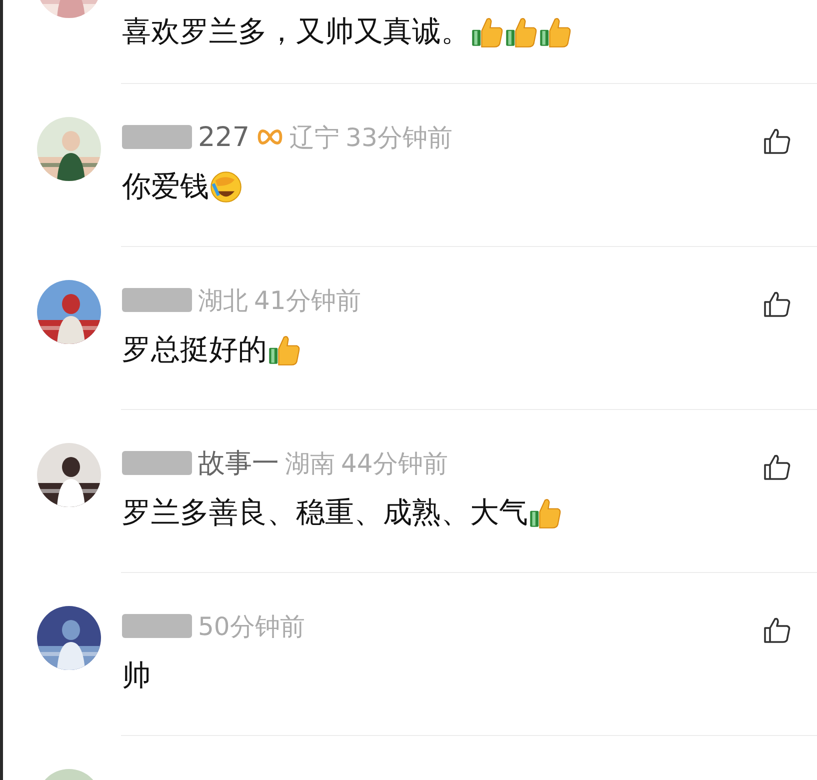 The width and height of the screenshot is (817, 780). What do you see at coordinates (136, 675) in the screenshot?
I see `comment-text: 帅` at bounding box center [136, 675].